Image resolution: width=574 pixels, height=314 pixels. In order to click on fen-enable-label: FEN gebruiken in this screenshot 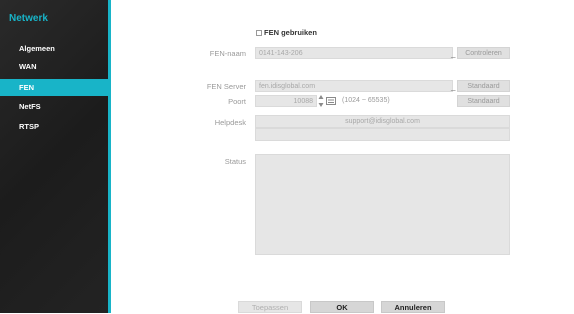, I will do `click(290, 32)`.